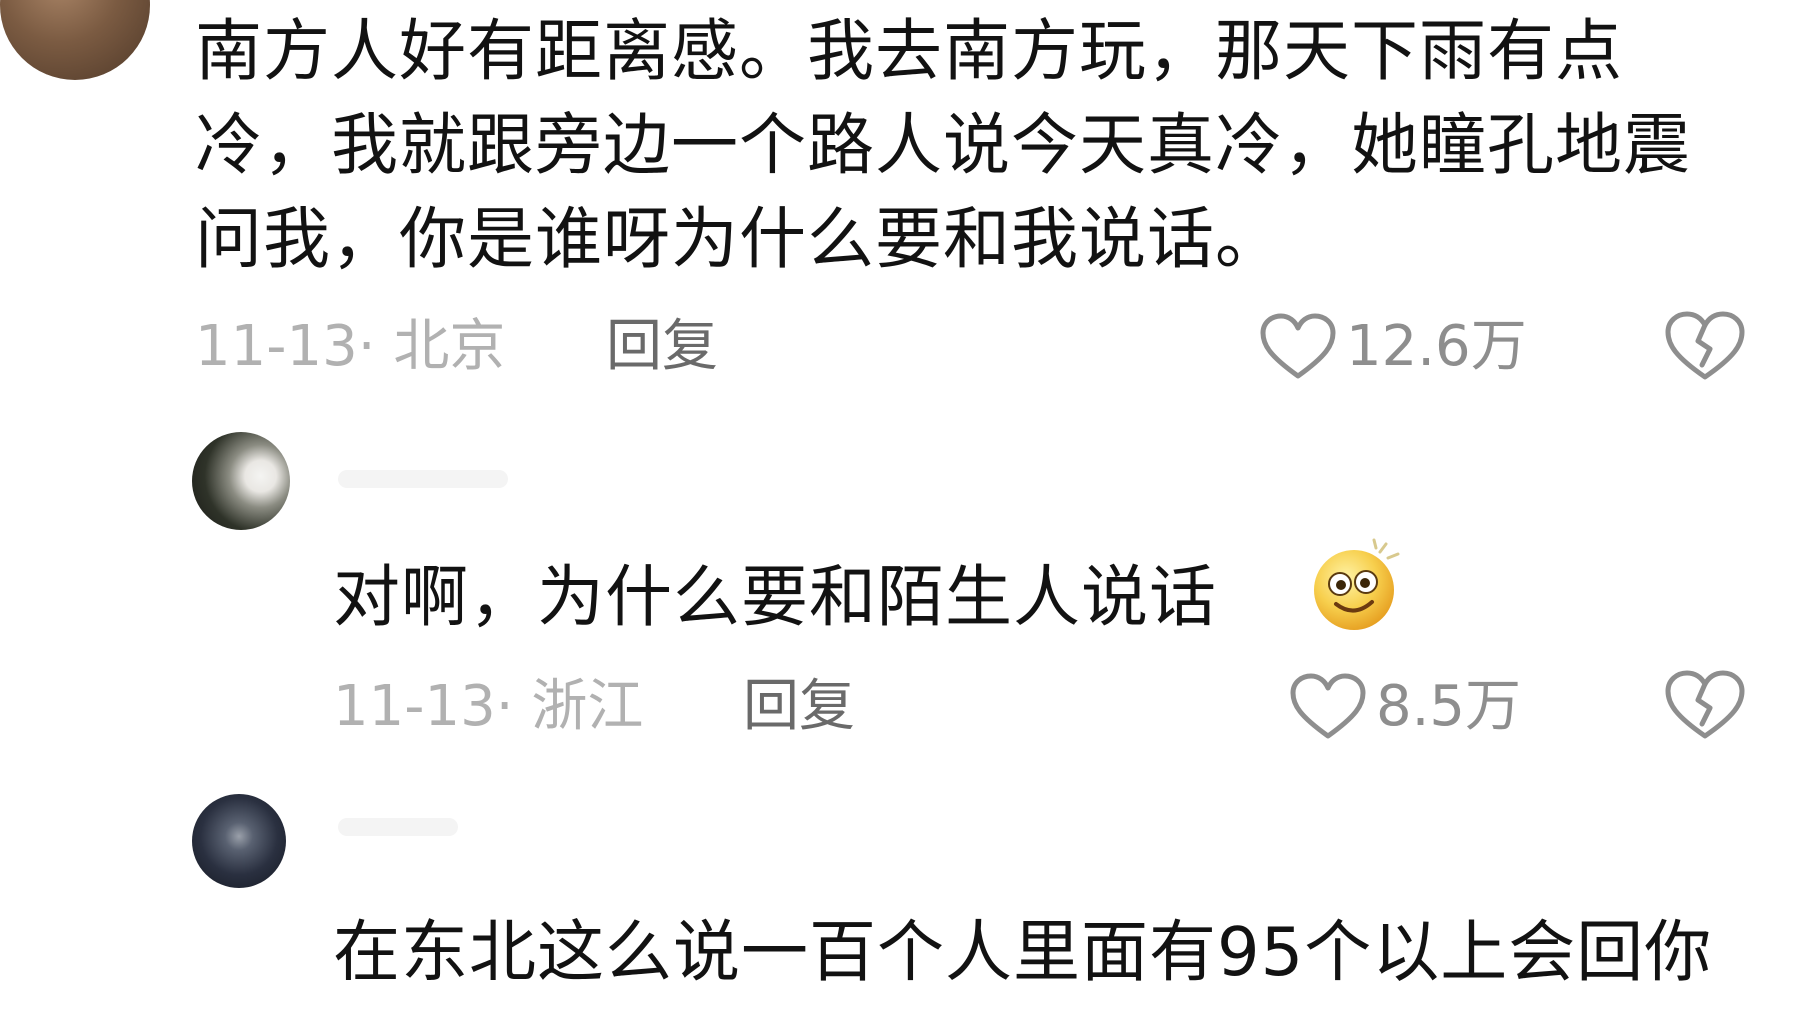 This screenshot has height=1019, width=1813. Describe the element at coordinates (1023, 952) in the screenshot. I see `comment-text: 在东北这么说一百个人里面有95个以上会回你` at that location.